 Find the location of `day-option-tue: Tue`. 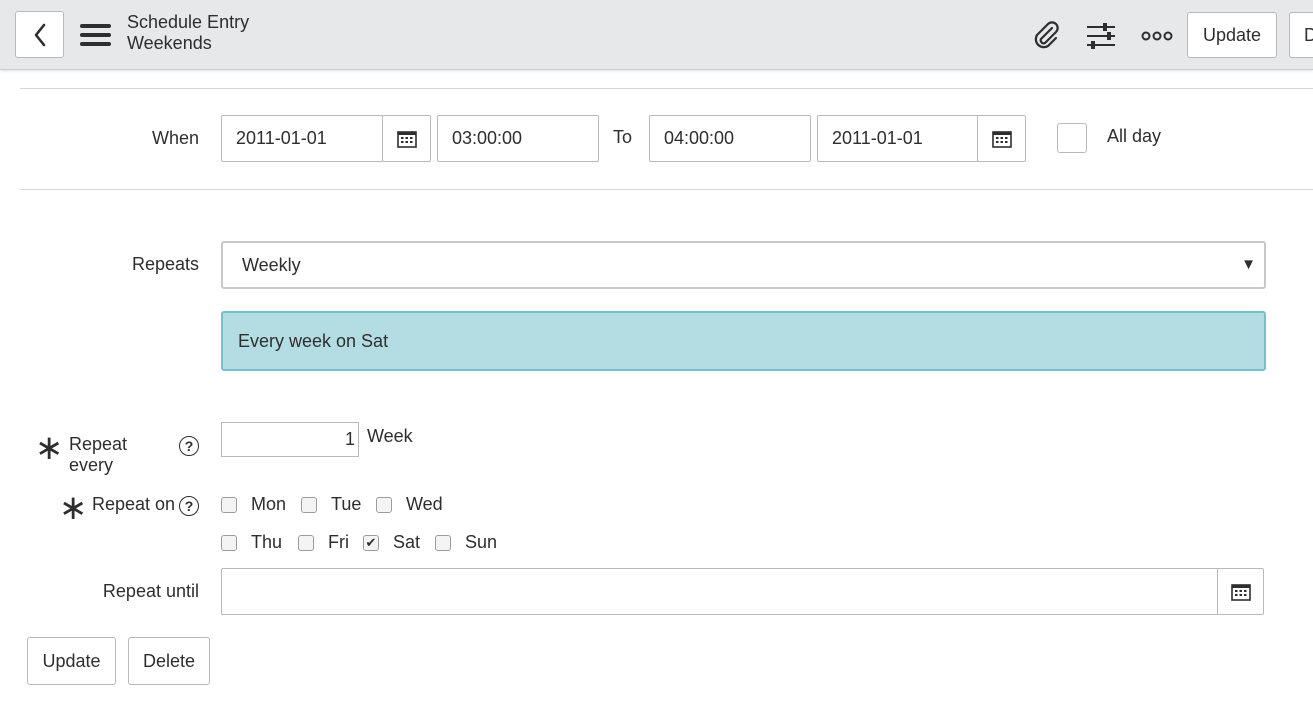

day-option-tue: Tue is located at coordinates (331, 504).